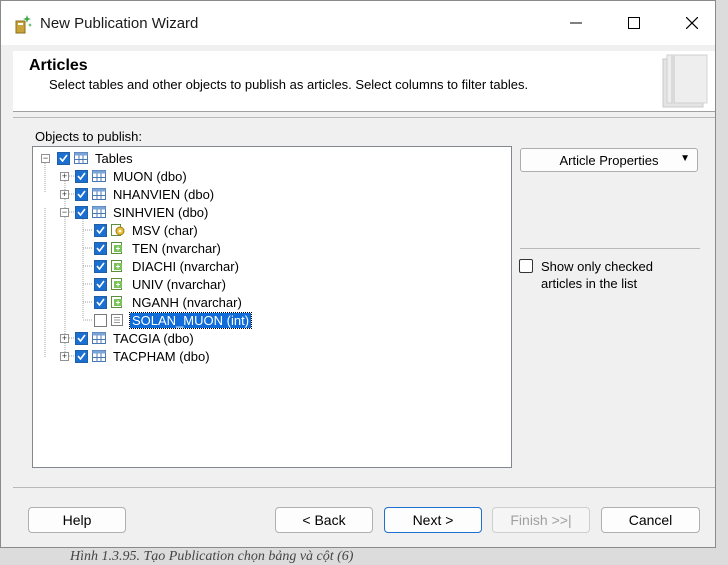 The image size is (728, 565). I want to click on tree-node-label: MSV (char), so click(165, 230).